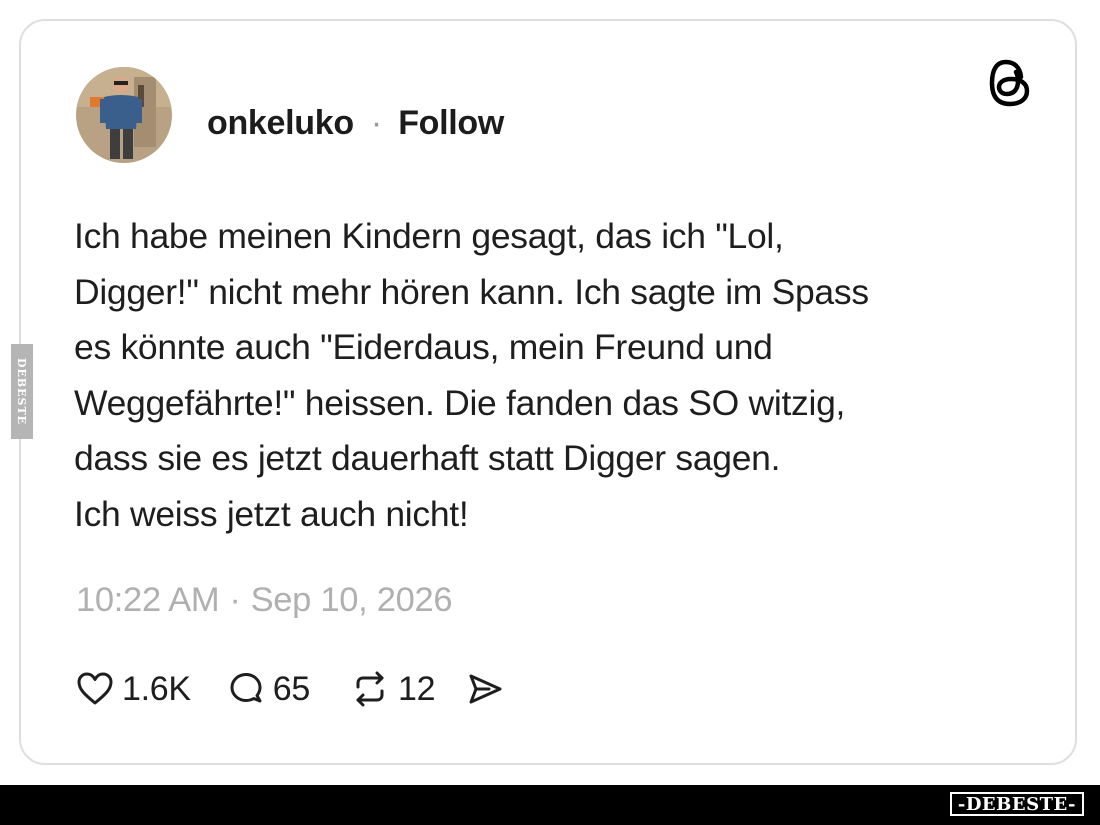 The image size is (1100, 825). I want to click on post-time: 10:22 AM, so click(148, 599).